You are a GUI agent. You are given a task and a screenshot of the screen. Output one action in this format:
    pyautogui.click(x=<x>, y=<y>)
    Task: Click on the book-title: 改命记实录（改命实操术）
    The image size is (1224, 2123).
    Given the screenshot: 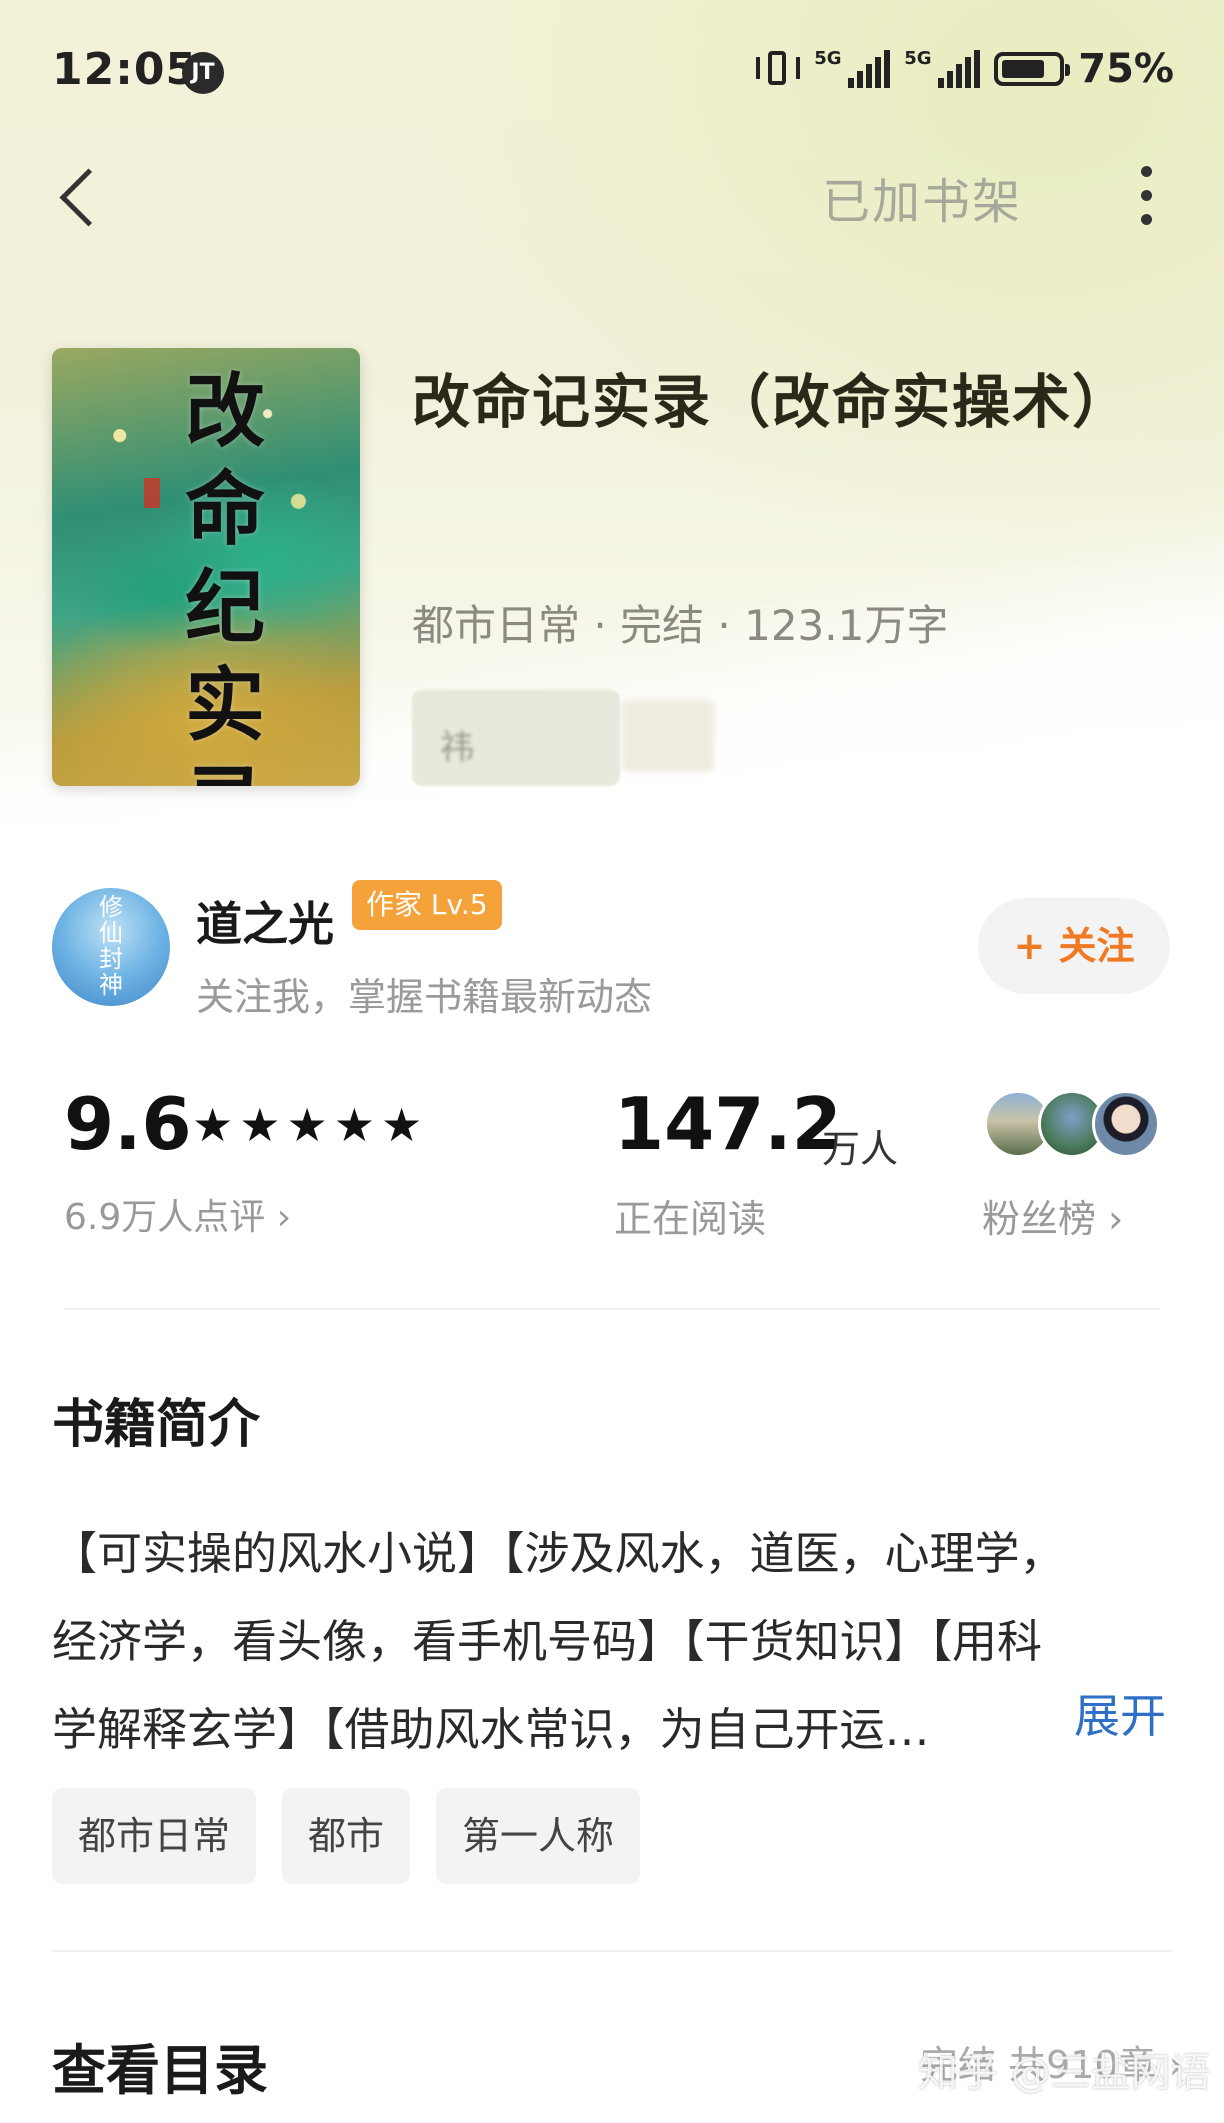 What is the action you would take?
    pyautogui.click(x=772, y=402)
    